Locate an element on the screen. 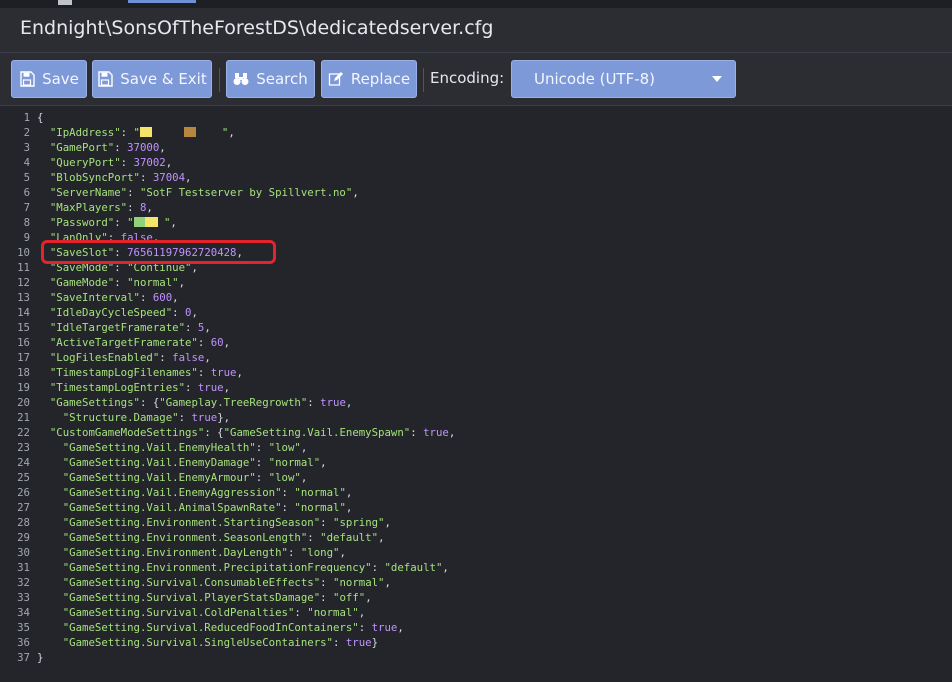  code-string: "QueryPort" is located at coordinates (85, 162).